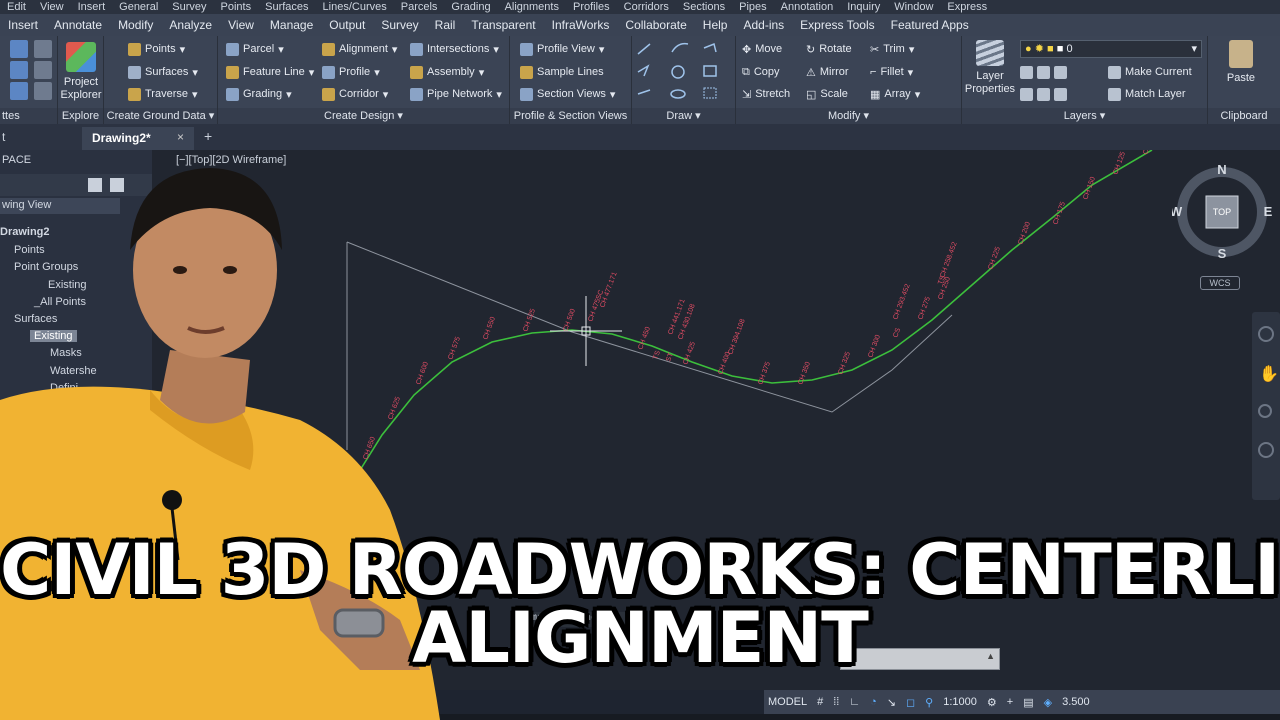 This screenshot has height=720, width=1280. What do you see at coordinates (992, 702) in the screenshot?
I see `gear-icon: ⚙` at bounding box center [992, 702].